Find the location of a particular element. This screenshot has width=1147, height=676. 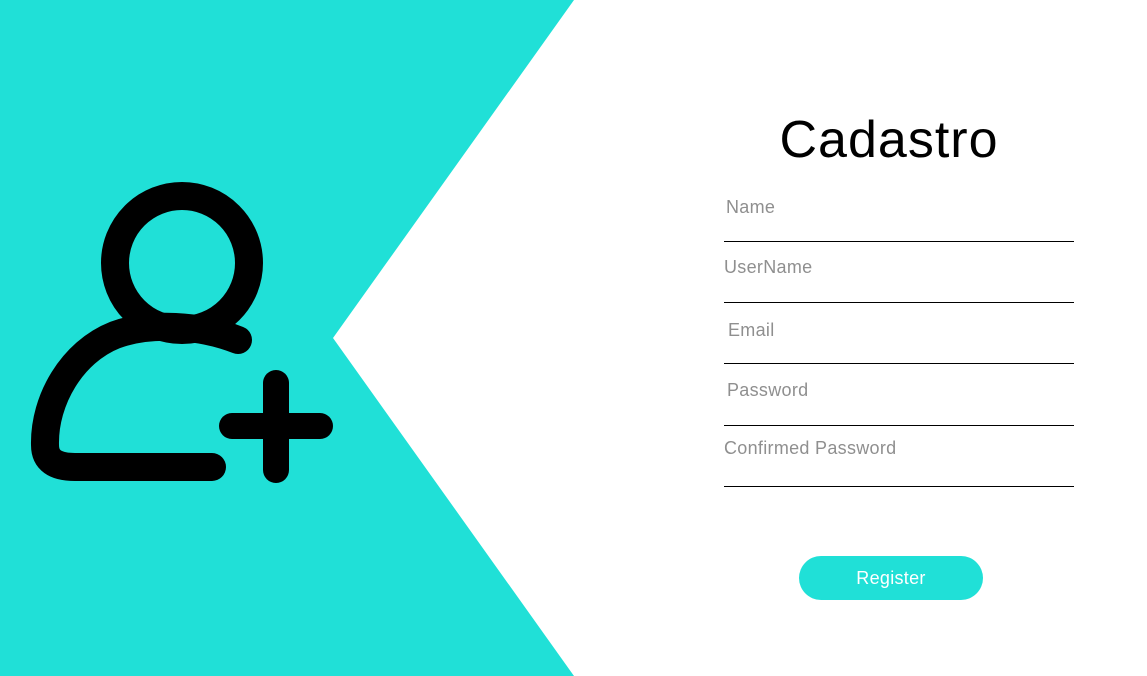

name-input is located at coordinates (899, 218).